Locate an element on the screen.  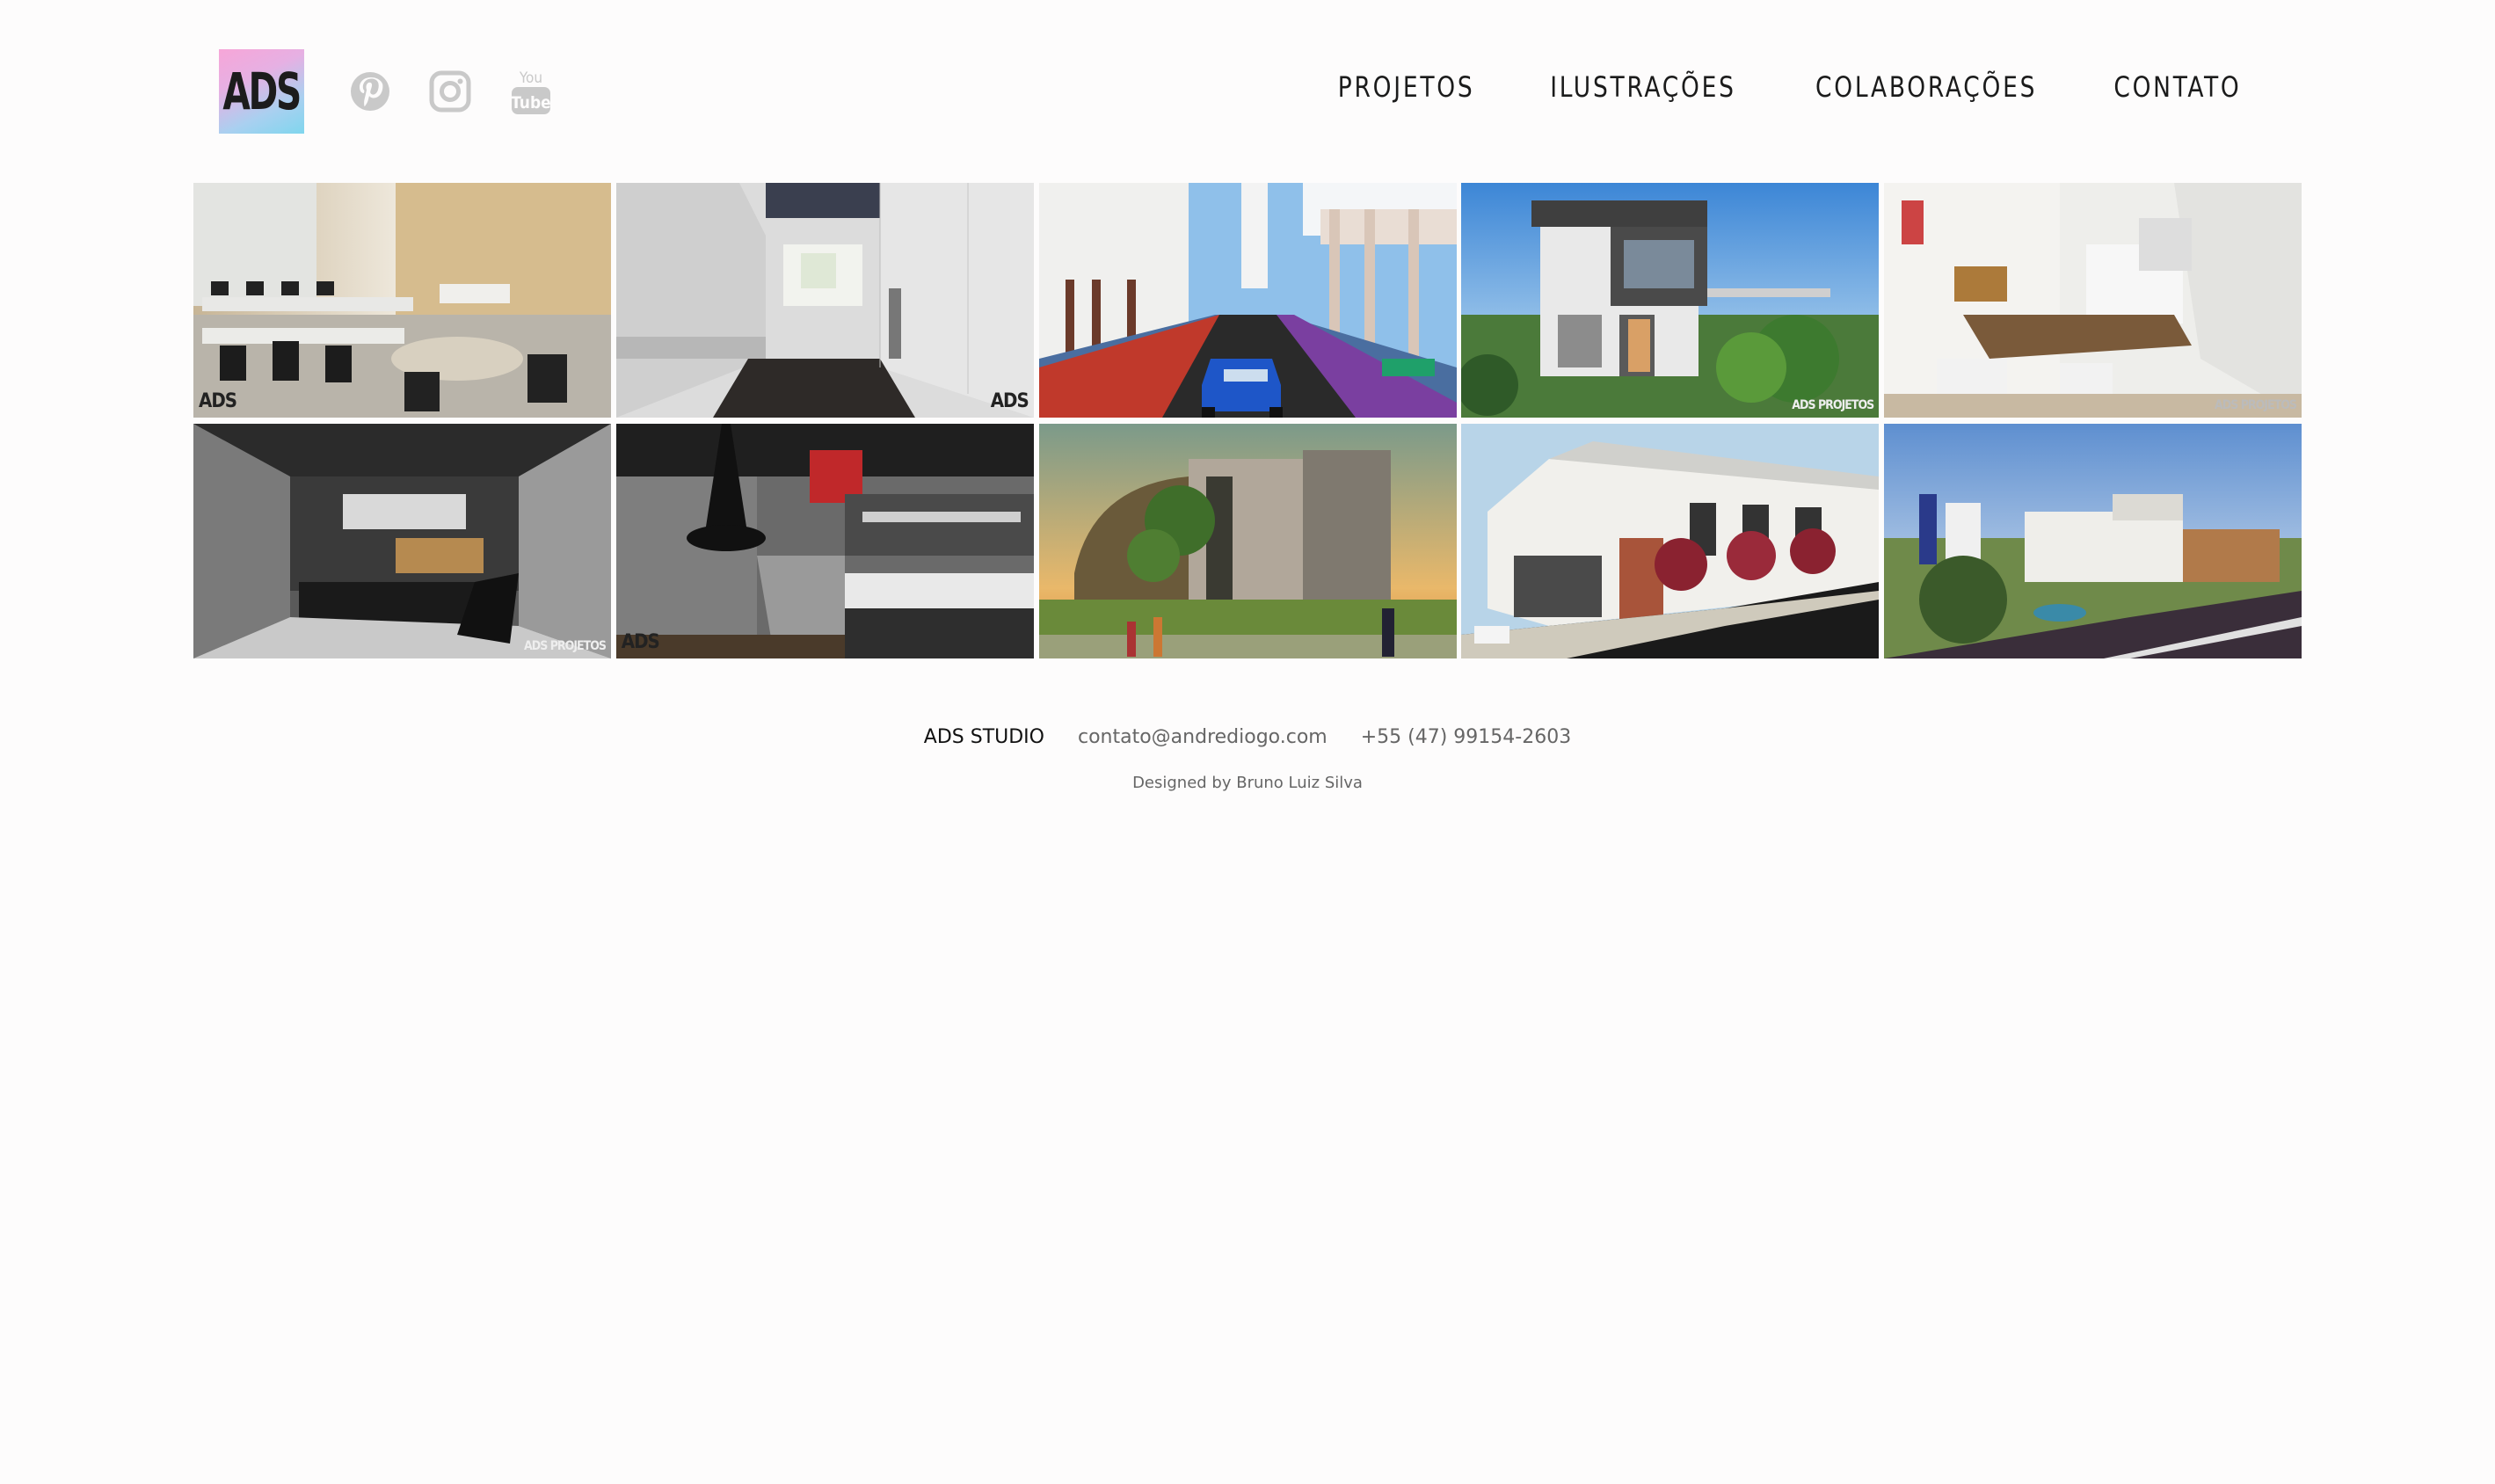
office-render-image is located at coordinates (402, 301).